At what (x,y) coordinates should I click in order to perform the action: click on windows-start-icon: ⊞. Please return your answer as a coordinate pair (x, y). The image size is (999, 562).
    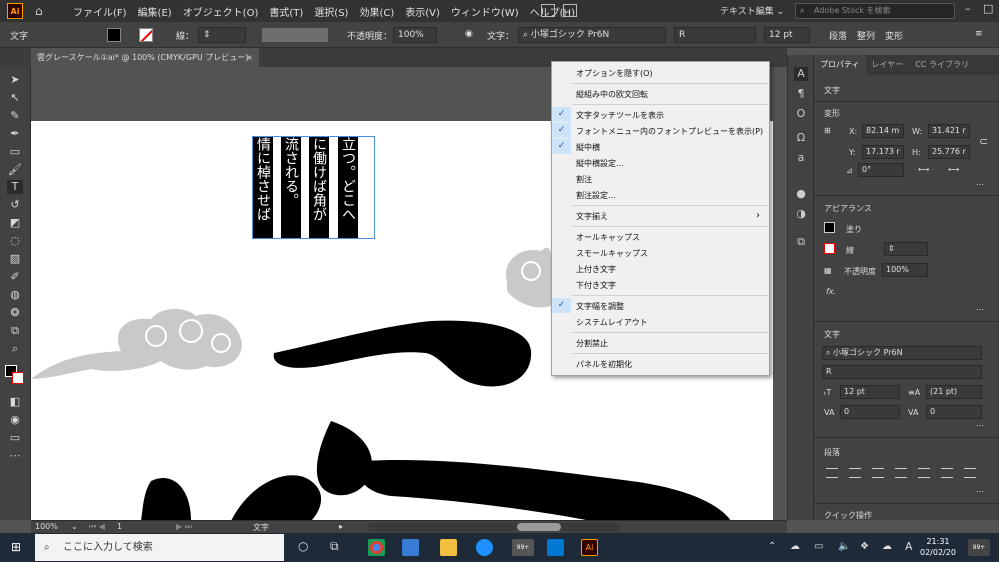
    Looking at the image, I should click on (17, 547).